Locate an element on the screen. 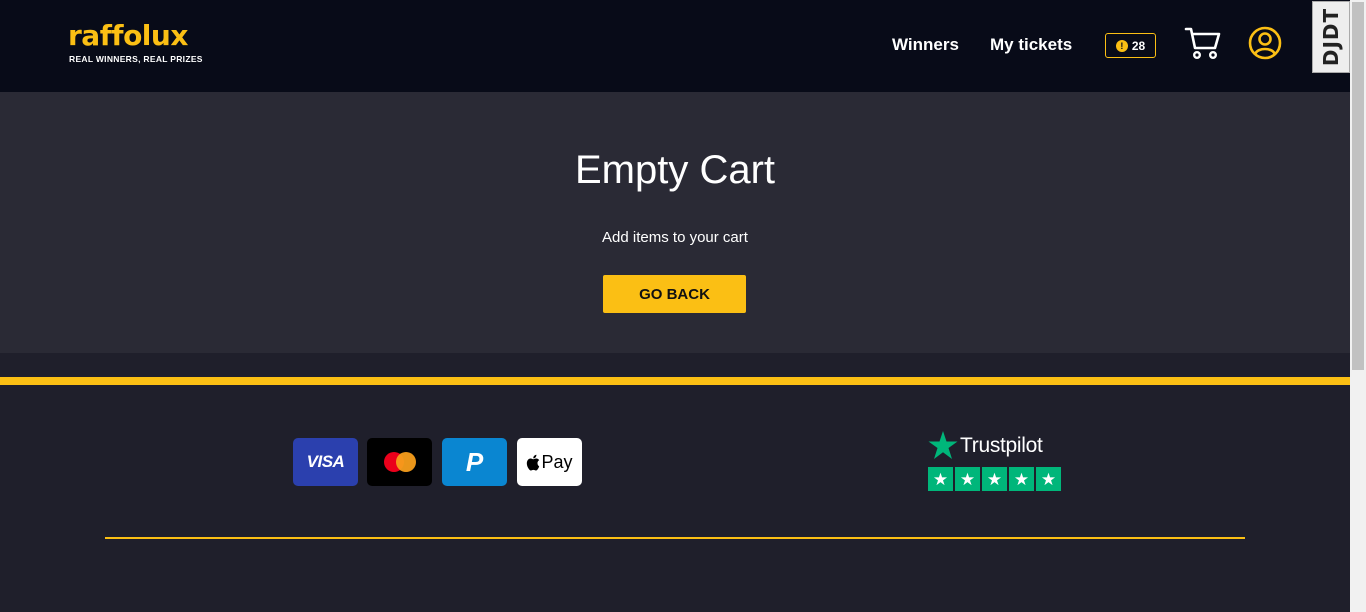 This screenshot has width=1366, height=612. trustpilot-rating: ★ ★ ★ ★ ★ is located at coordinates (994, 479).